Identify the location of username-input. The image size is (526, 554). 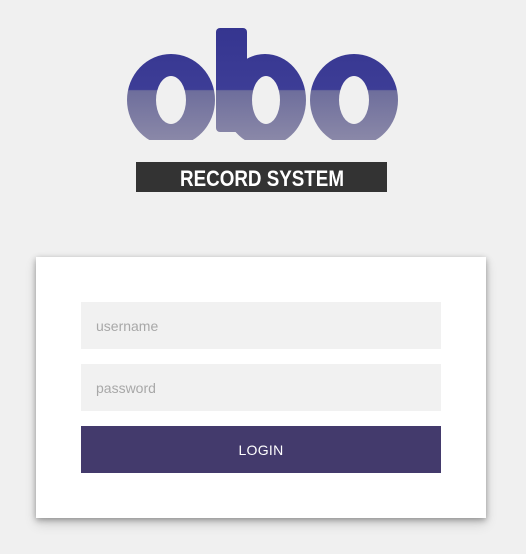
(261, 325).